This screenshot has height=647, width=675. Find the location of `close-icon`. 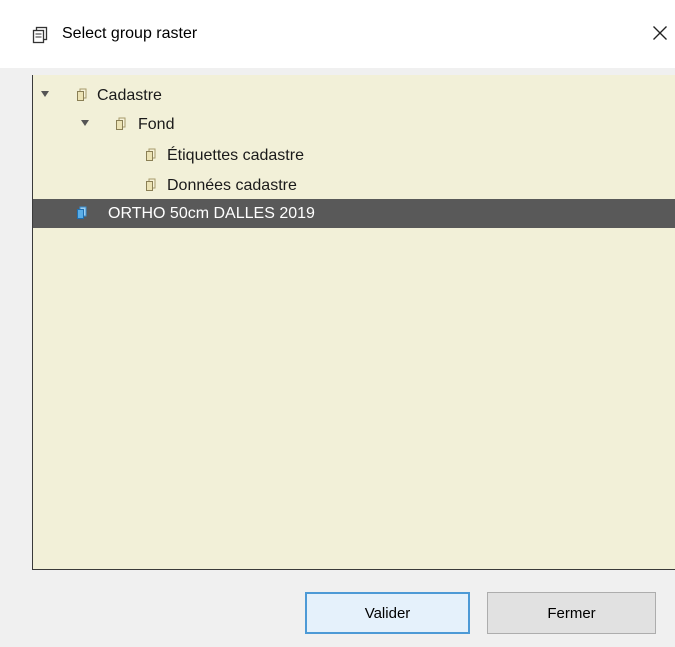

close-icon is located at coordinates (660, 33).